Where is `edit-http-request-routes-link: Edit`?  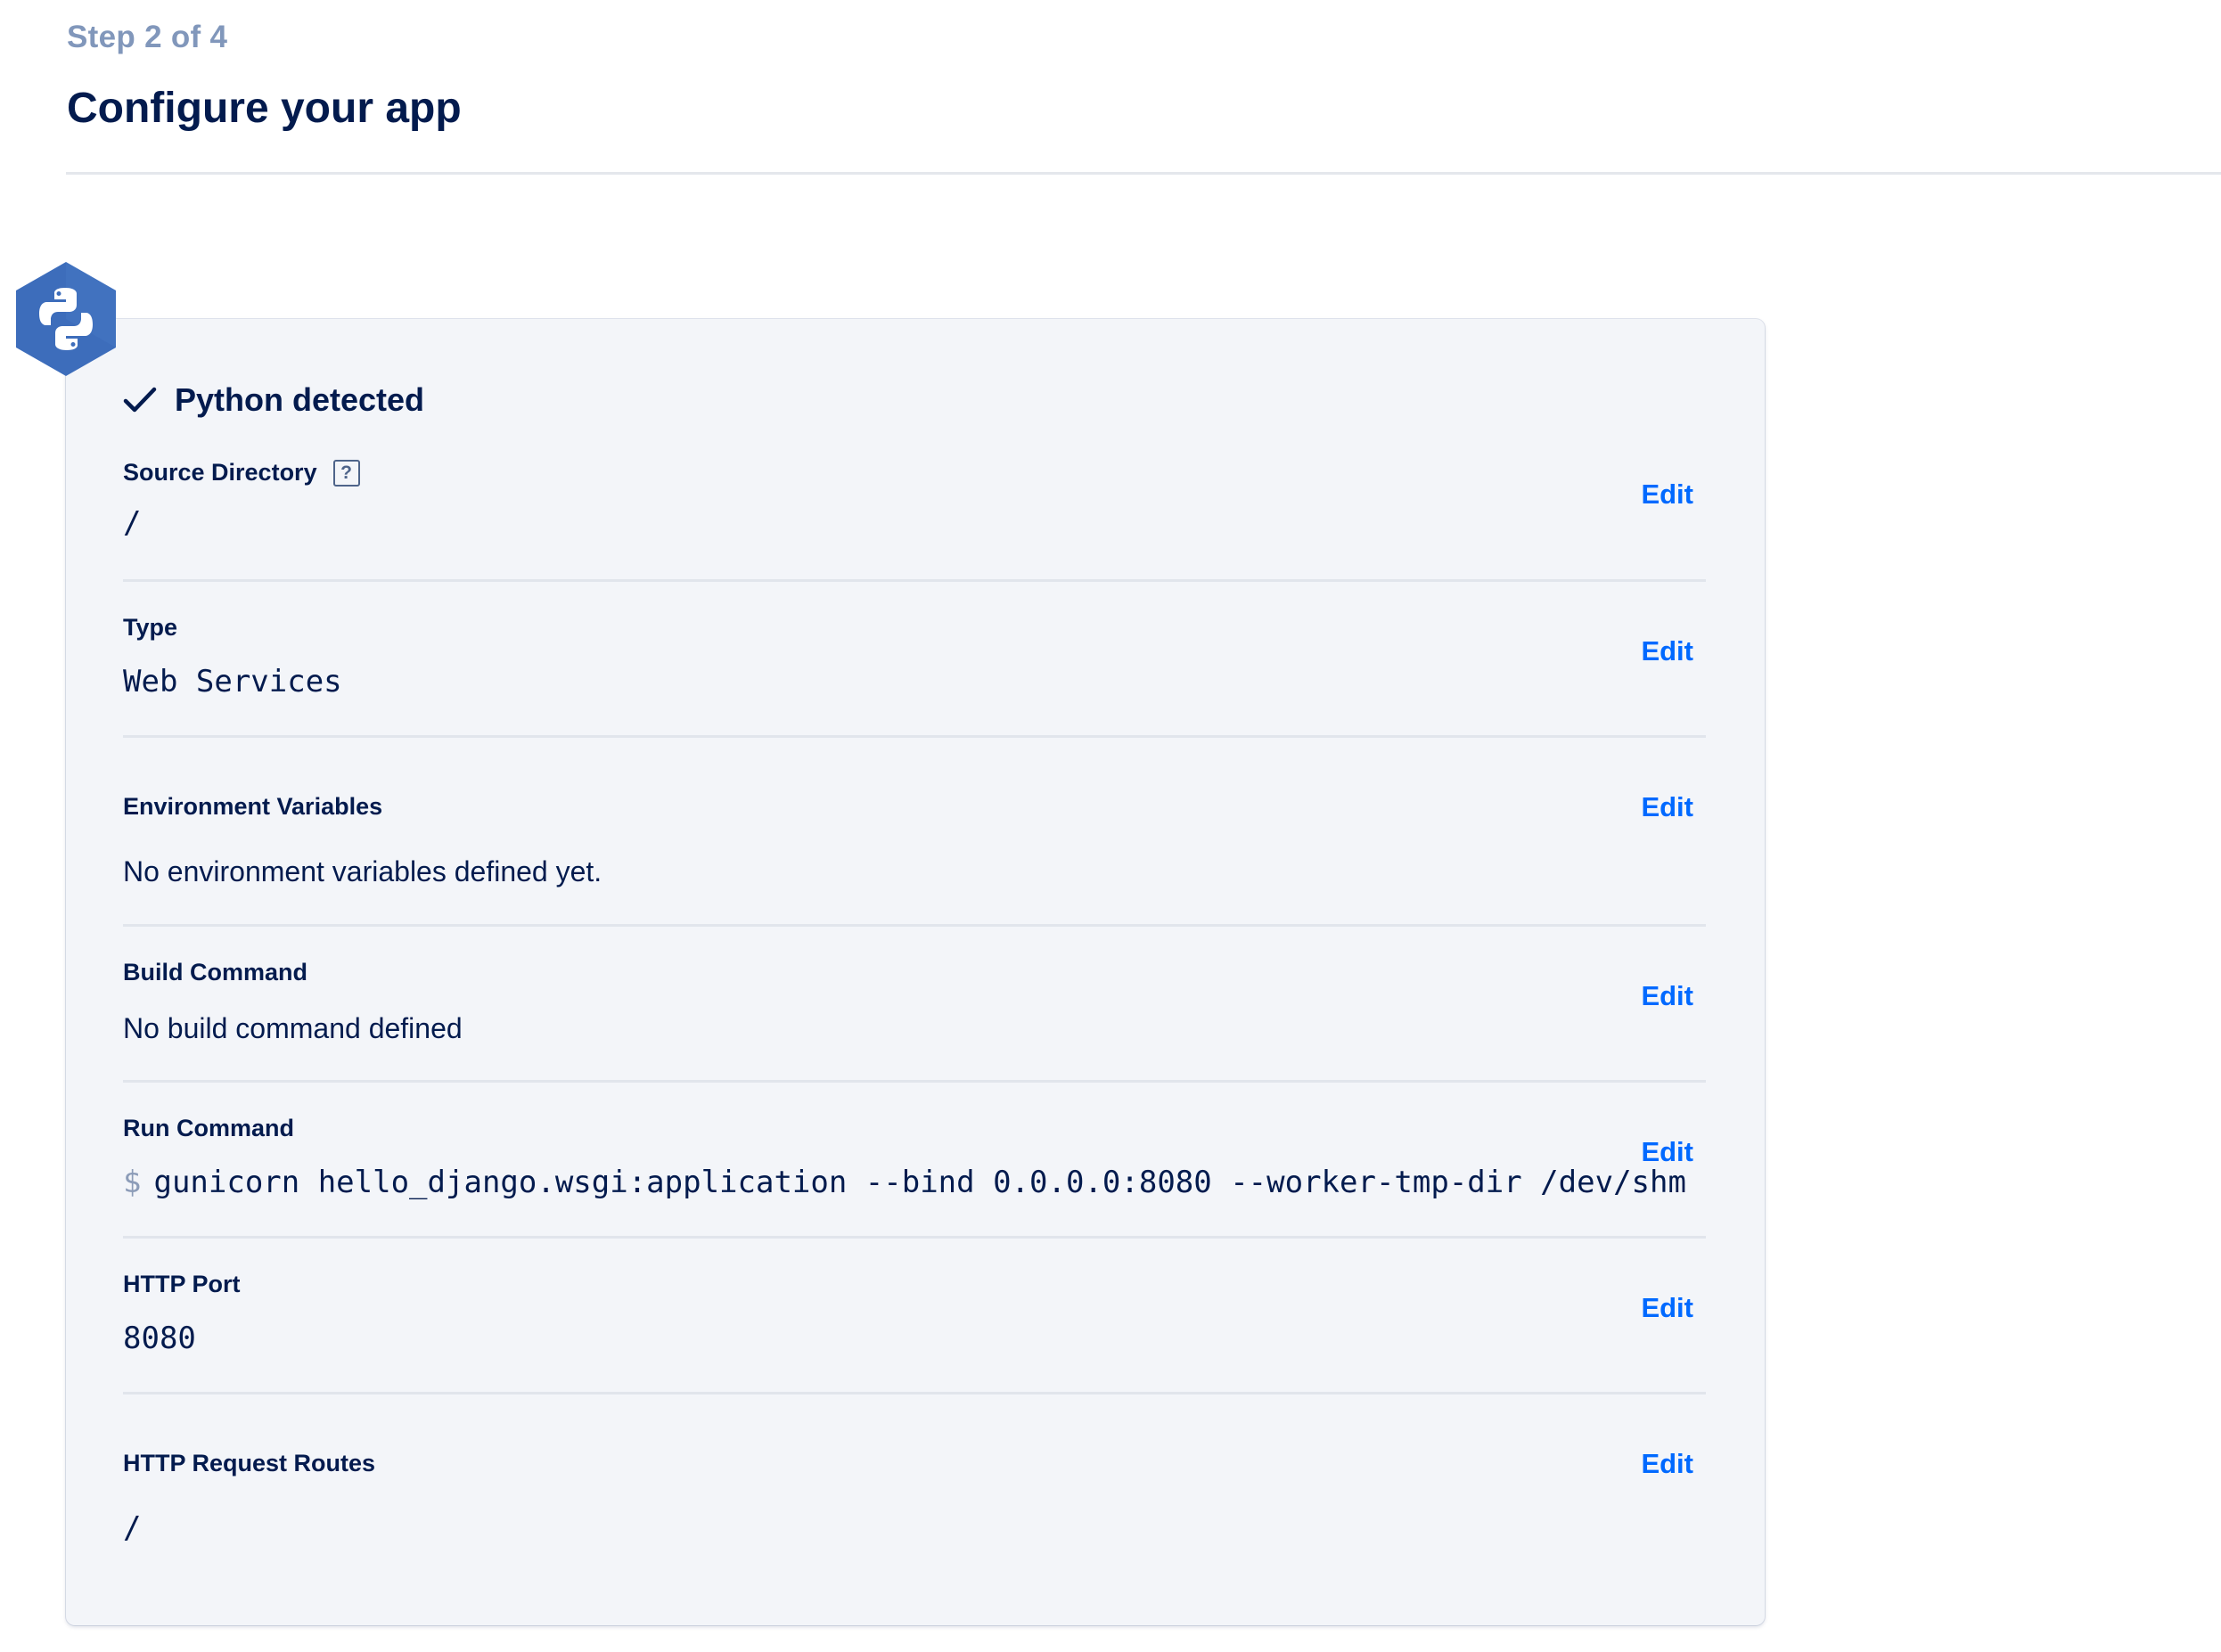 edit-http-request-routes-link: Edit is located at coordinates (1667, 1464).